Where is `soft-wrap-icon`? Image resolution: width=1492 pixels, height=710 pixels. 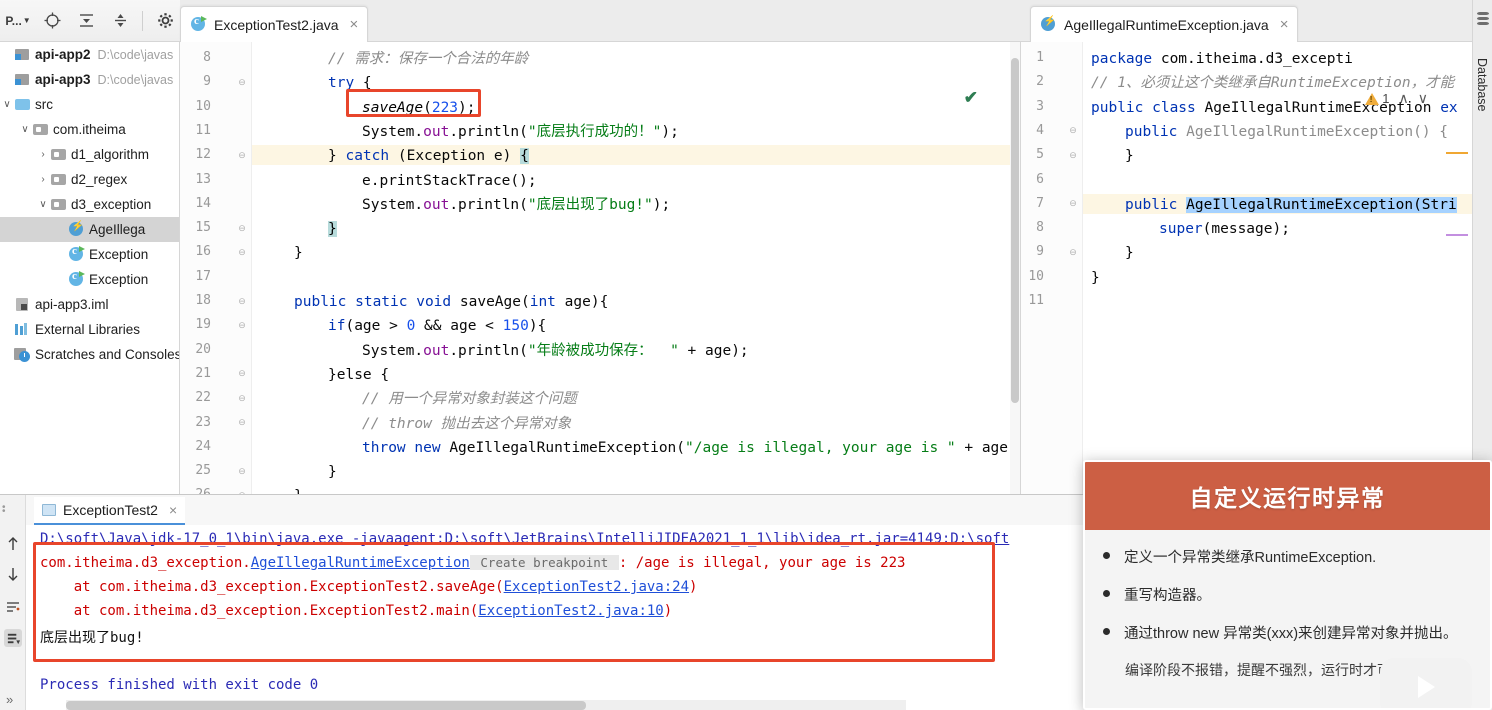
soft-wrap-icon is located at coordinates (13, 608).